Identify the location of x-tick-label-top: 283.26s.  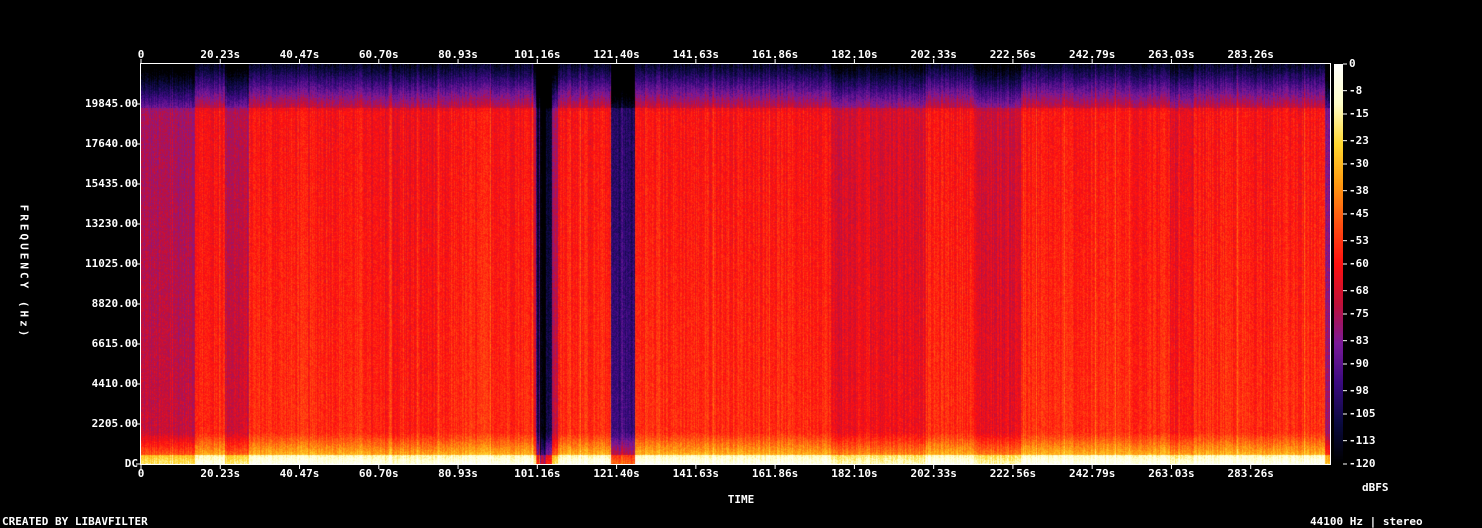
(1250, 54).